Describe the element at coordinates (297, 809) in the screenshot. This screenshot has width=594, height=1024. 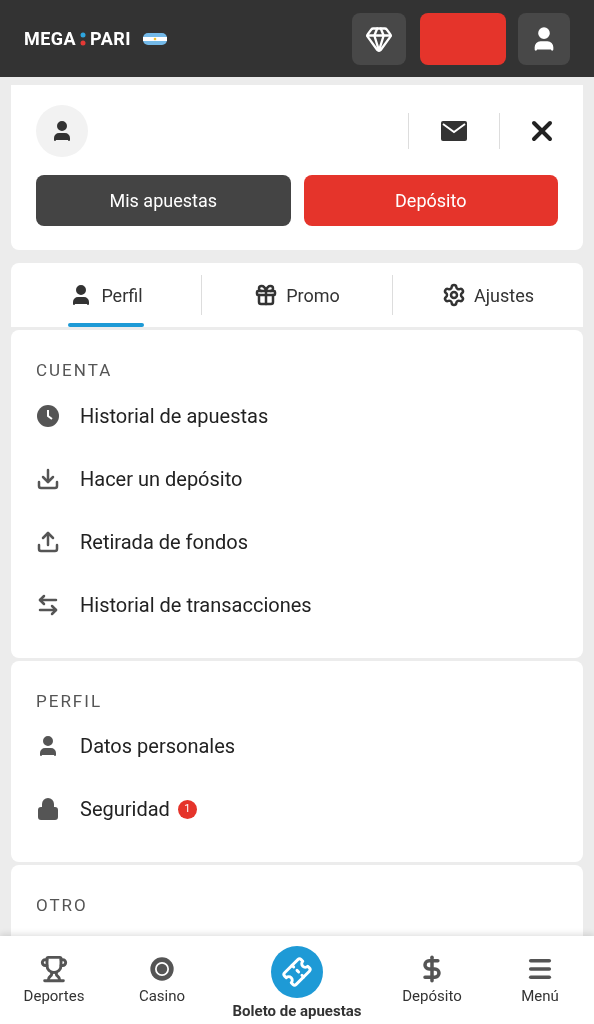
I see `menu-item: Seguridad 1` at that location.